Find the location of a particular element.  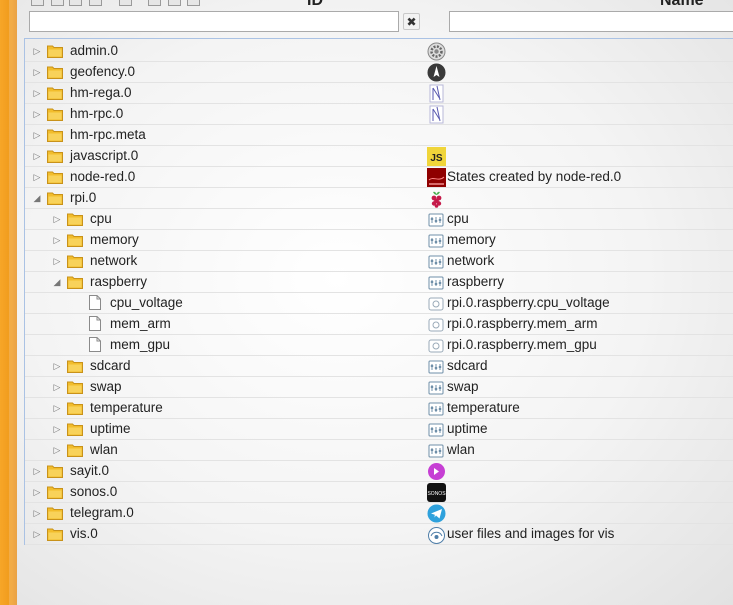

tree-row: ▷ memory memory is located at coordinates (379, 240).